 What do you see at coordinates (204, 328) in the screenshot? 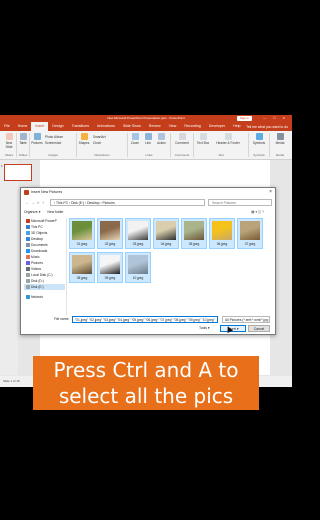
I see `tools-button: Tools ▾` at bounding box center [204, 328].